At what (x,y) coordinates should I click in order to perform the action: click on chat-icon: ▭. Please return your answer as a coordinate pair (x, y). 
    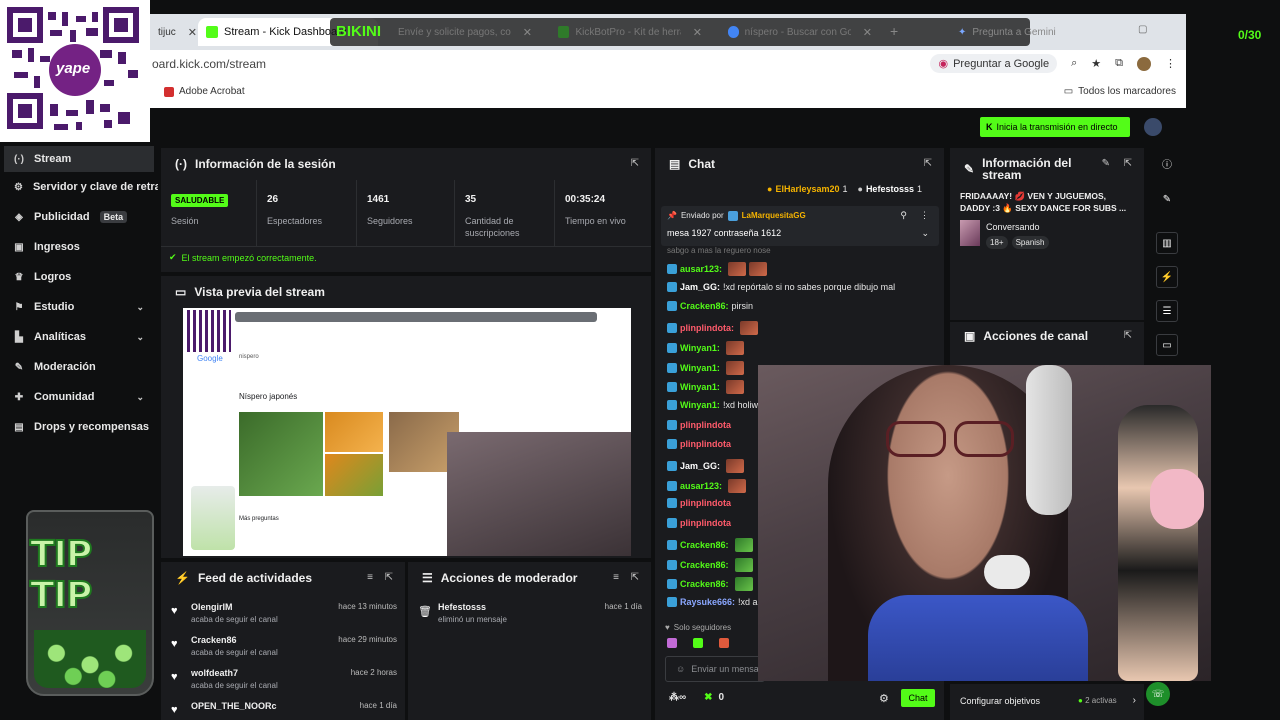
    Looking at the image, I should click on (1167, 345).